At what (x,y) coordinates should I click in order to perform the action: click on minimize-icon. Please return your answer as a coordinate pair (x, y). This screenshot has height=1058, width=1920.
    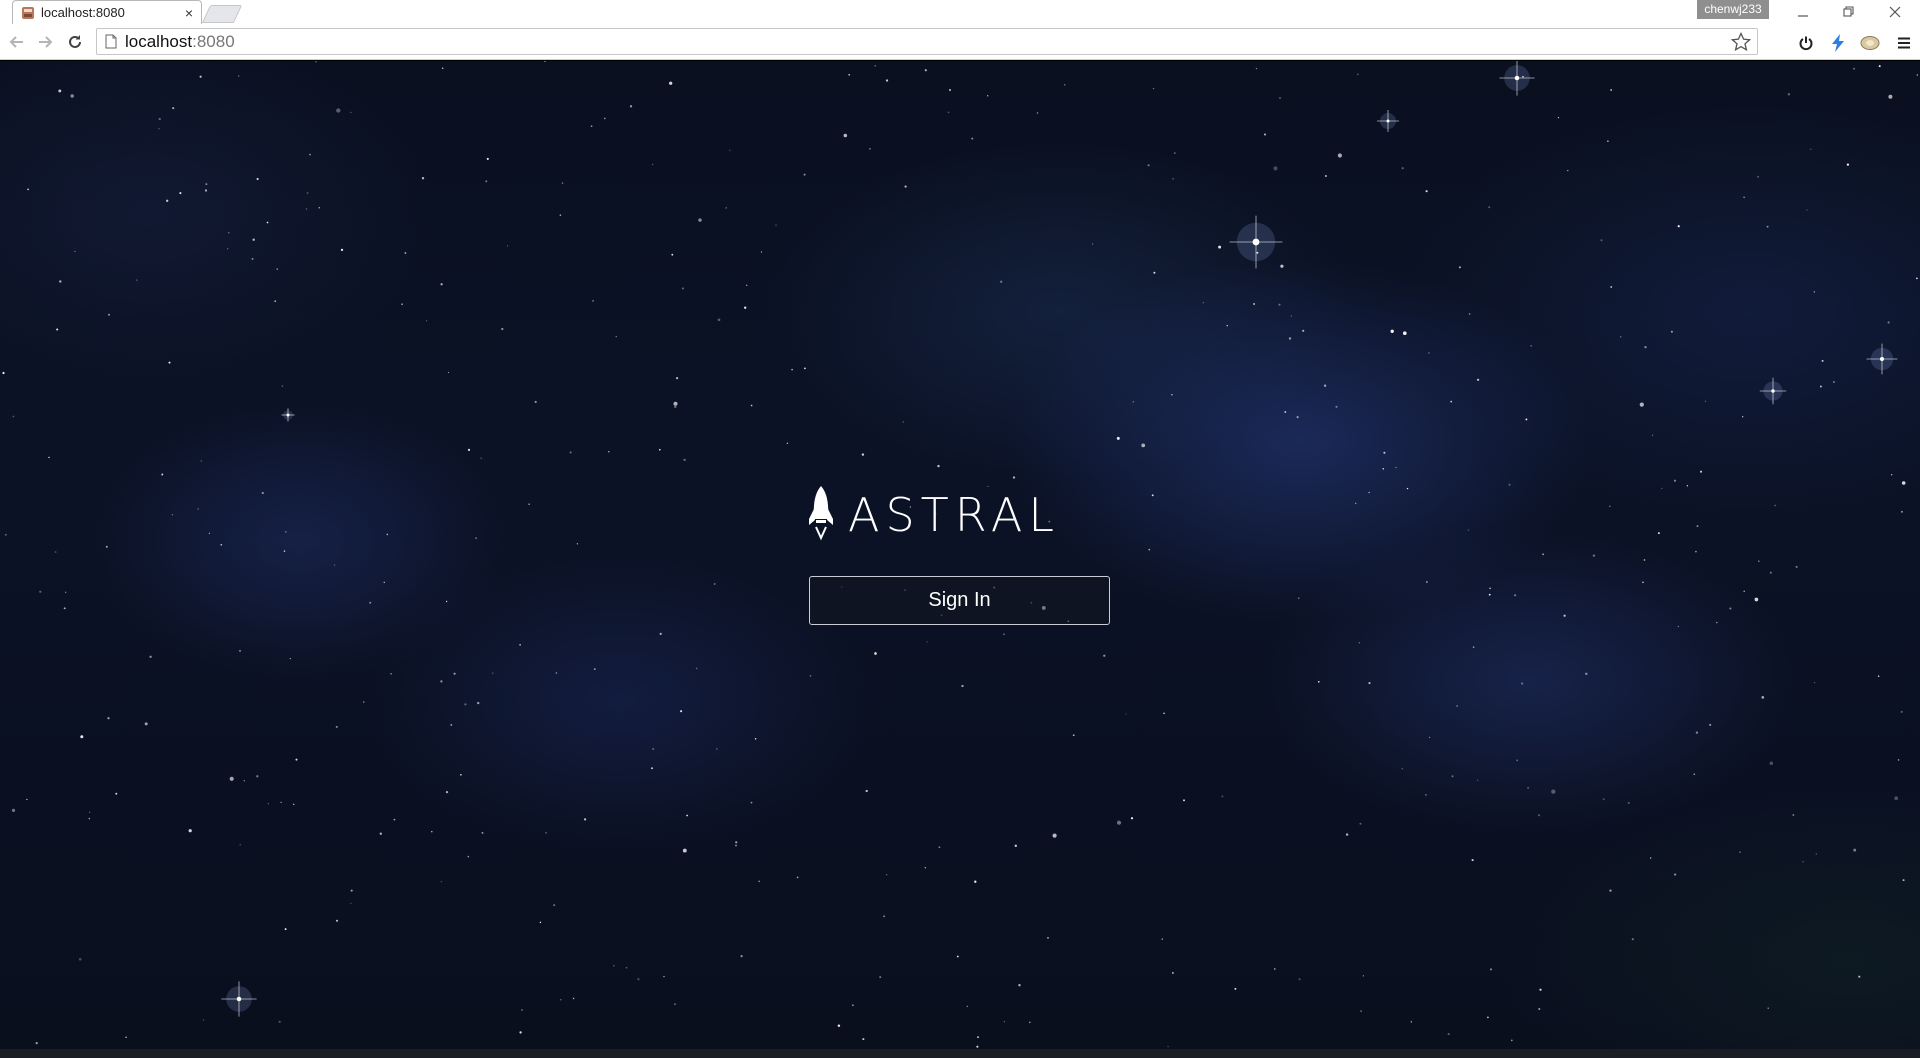
    Looking at the image, I should click on (1803, 12).